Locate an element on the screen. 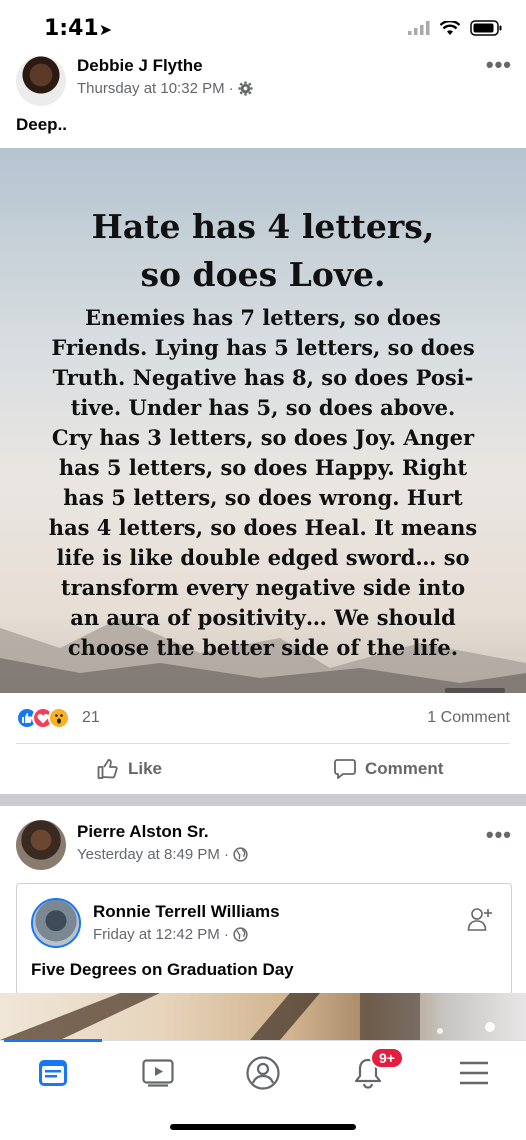 The width and height of the screenshot is (526, 1140). action-bar: Like Comment is located at coordinates (263, 769).